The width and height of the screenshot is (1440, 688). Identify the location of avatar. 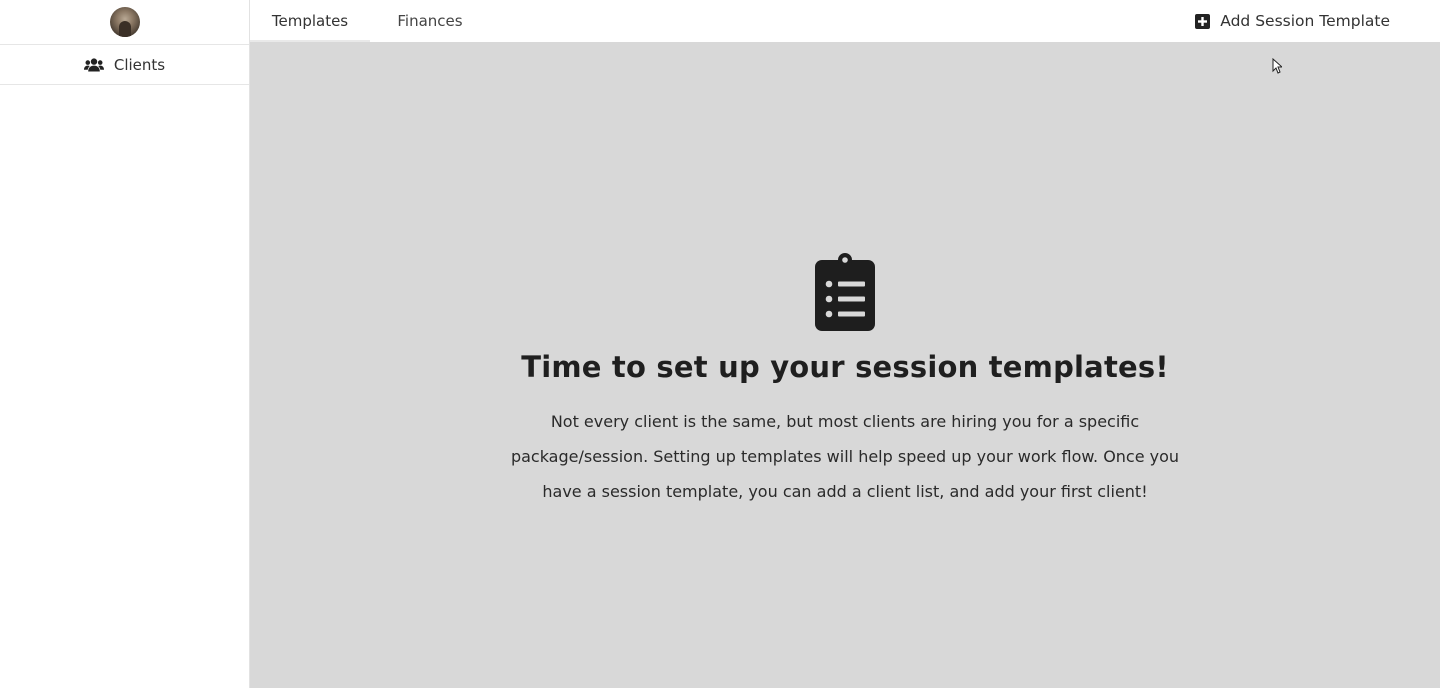
(124, 22).